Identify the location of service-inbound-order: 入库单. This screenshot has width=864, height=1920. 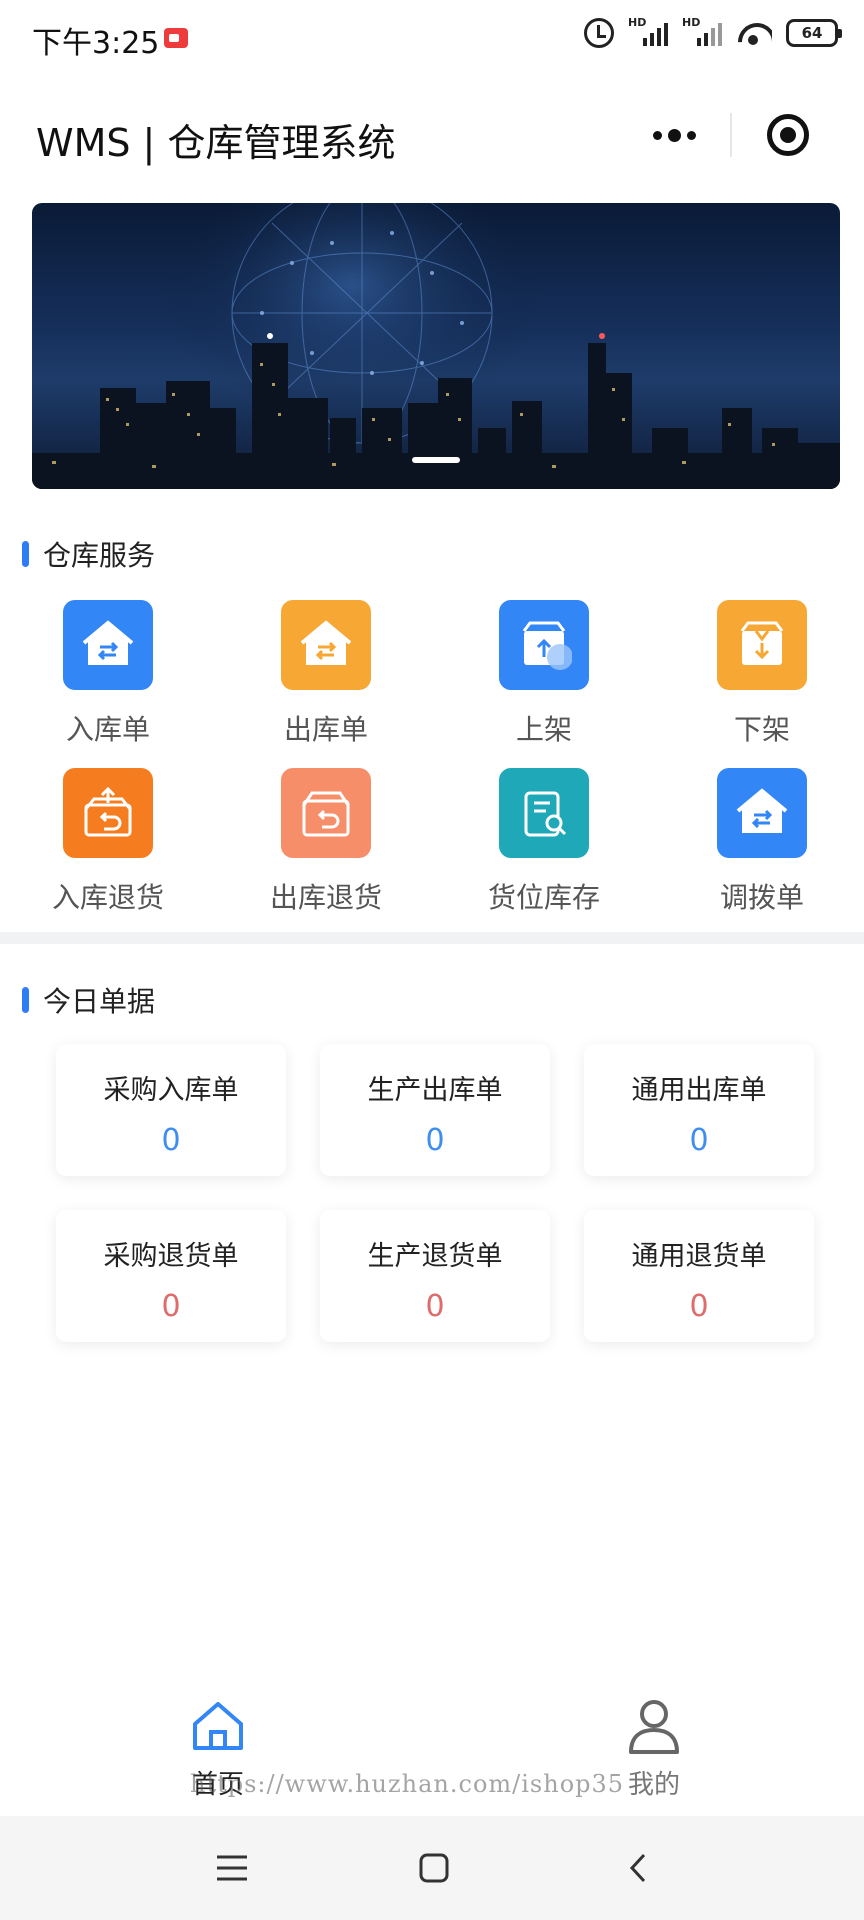
(108, 674).